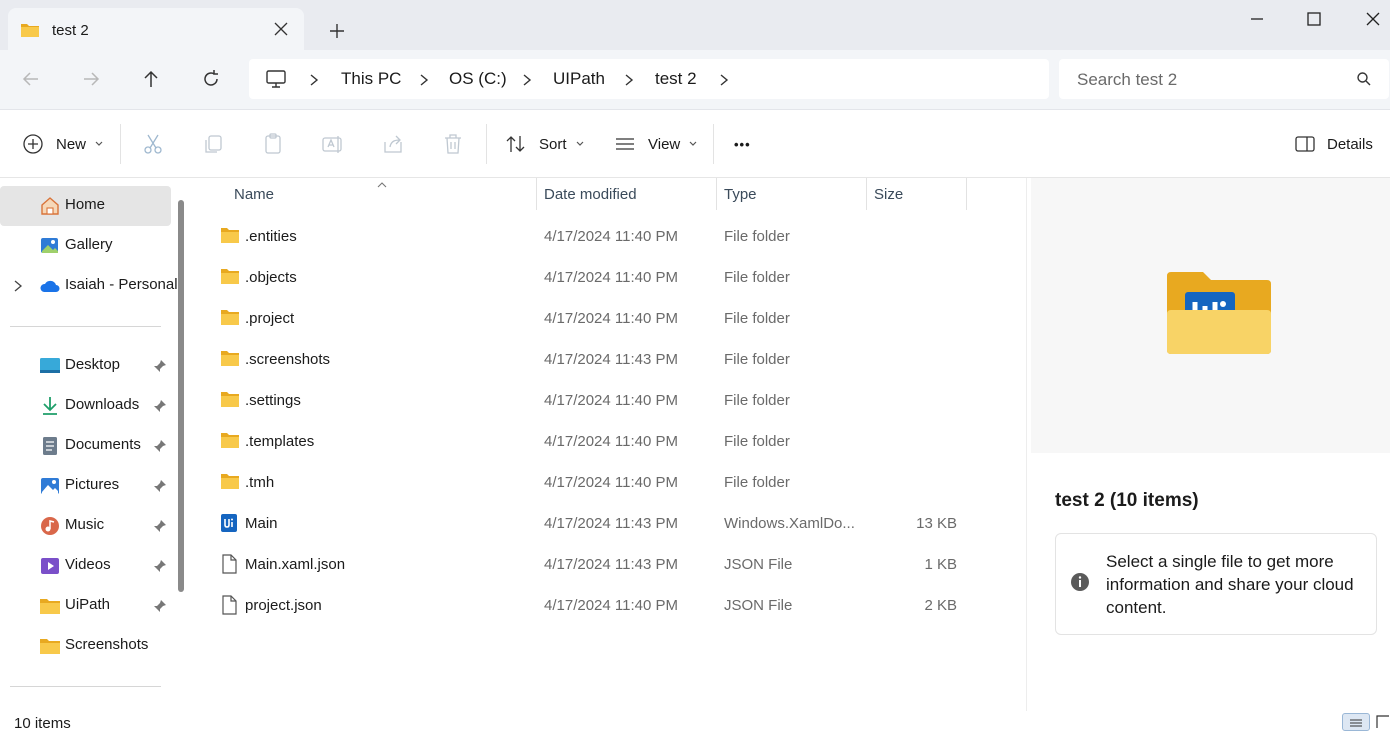  Describe the element at coordinates (1373, 19) in the screenshot. I see `close-window-icon` at that location.